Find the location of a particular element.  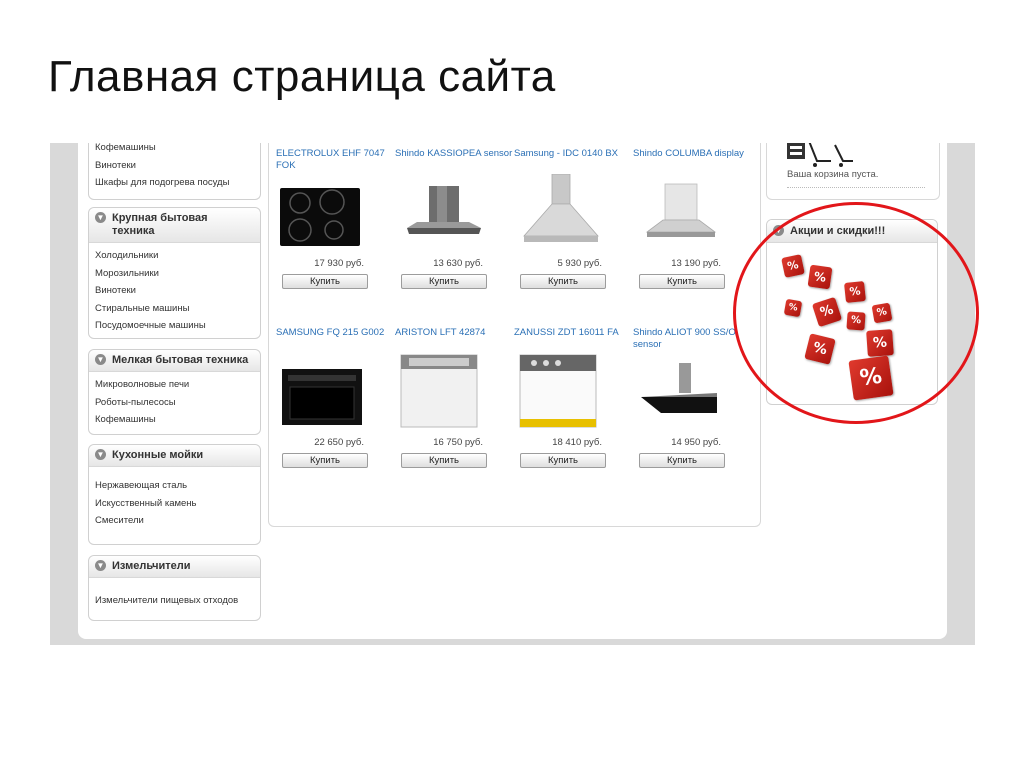

sidebar-link: Посудомоечные машины is located at coordinates (177, 326).